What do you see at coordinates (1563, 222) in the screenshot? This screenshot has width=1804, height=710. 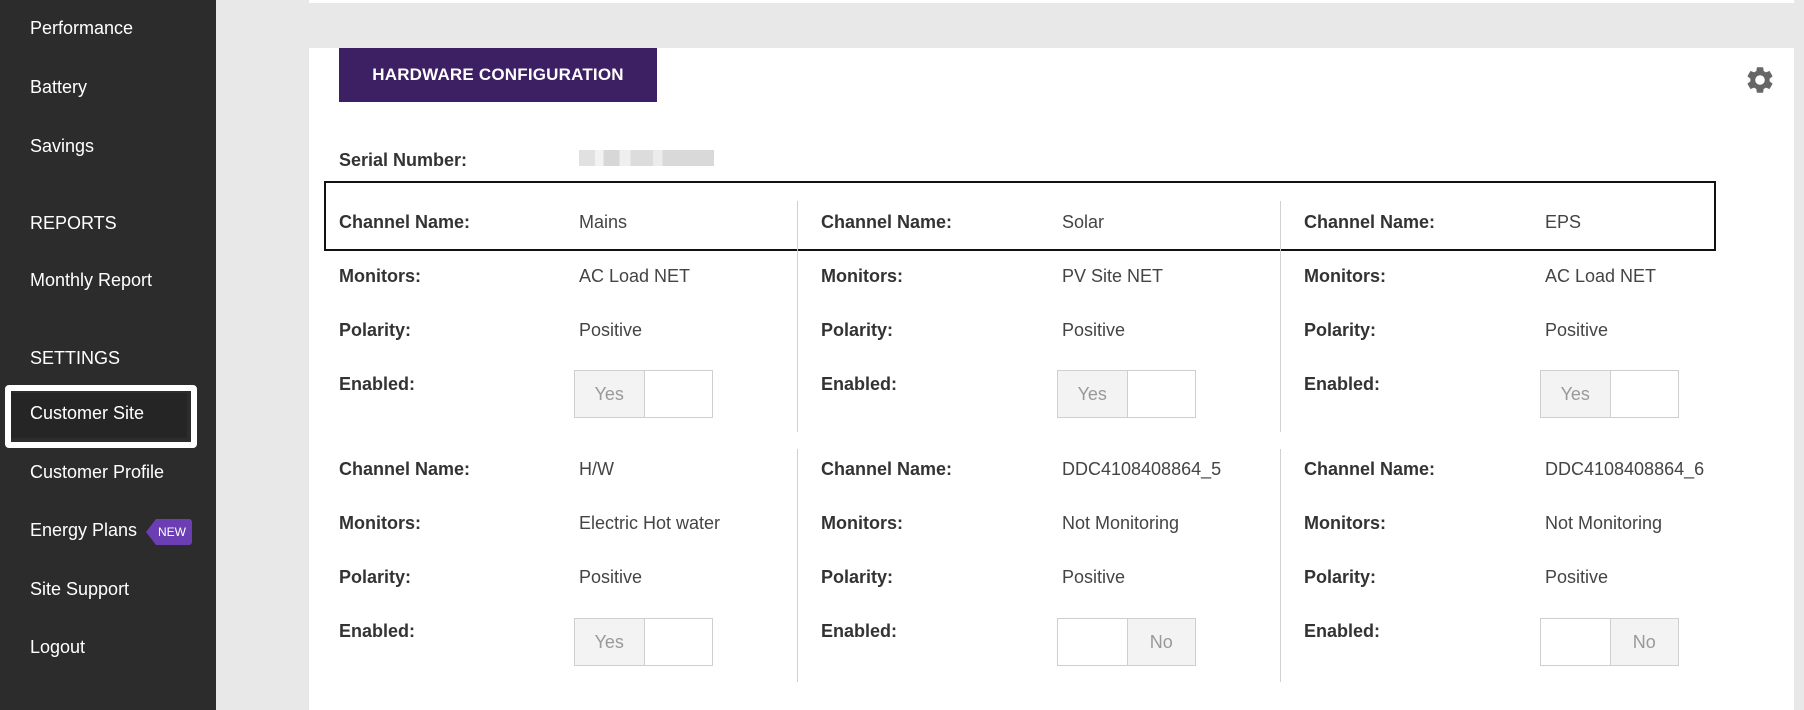 I see `channel-name-value: EPS` at bounding box center [1563, 222].